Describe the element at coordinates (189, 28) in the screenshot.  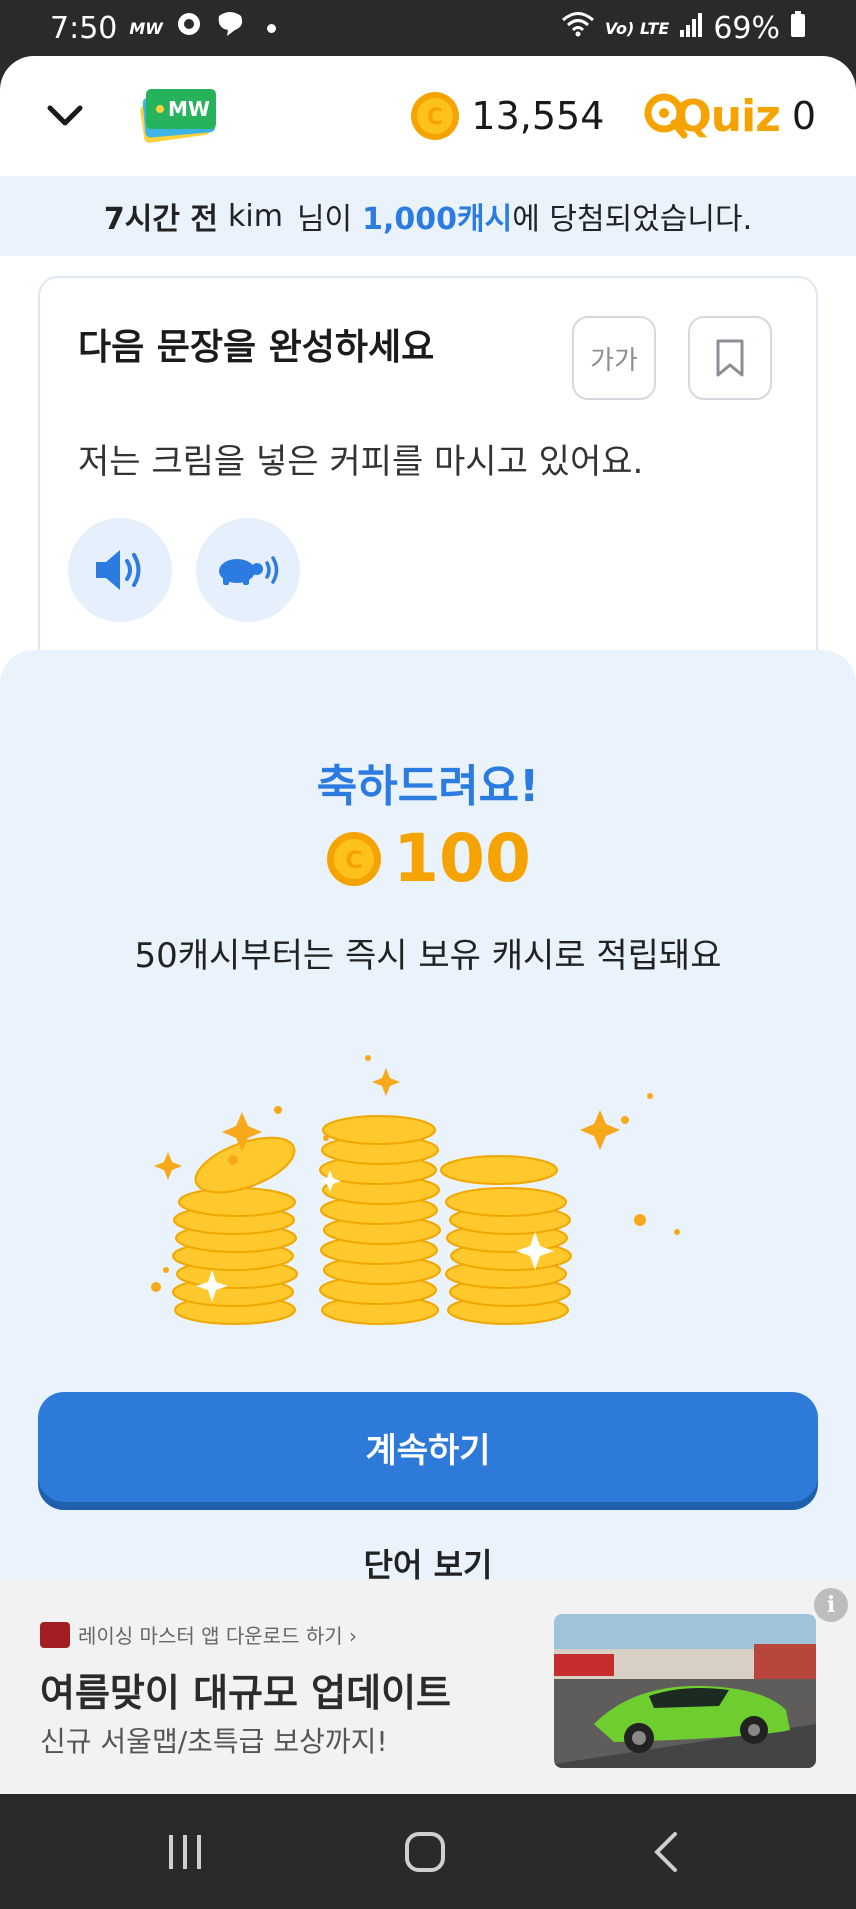
I see `chat-notification-icon` at that location.